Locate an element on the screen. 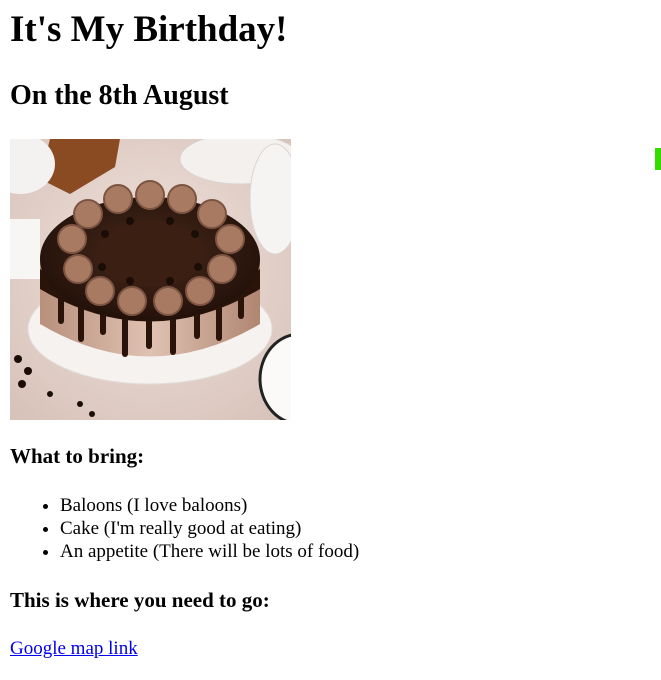 The image size is (661, 680). google-map-link: Google map link is located at coordinates (74, 648).